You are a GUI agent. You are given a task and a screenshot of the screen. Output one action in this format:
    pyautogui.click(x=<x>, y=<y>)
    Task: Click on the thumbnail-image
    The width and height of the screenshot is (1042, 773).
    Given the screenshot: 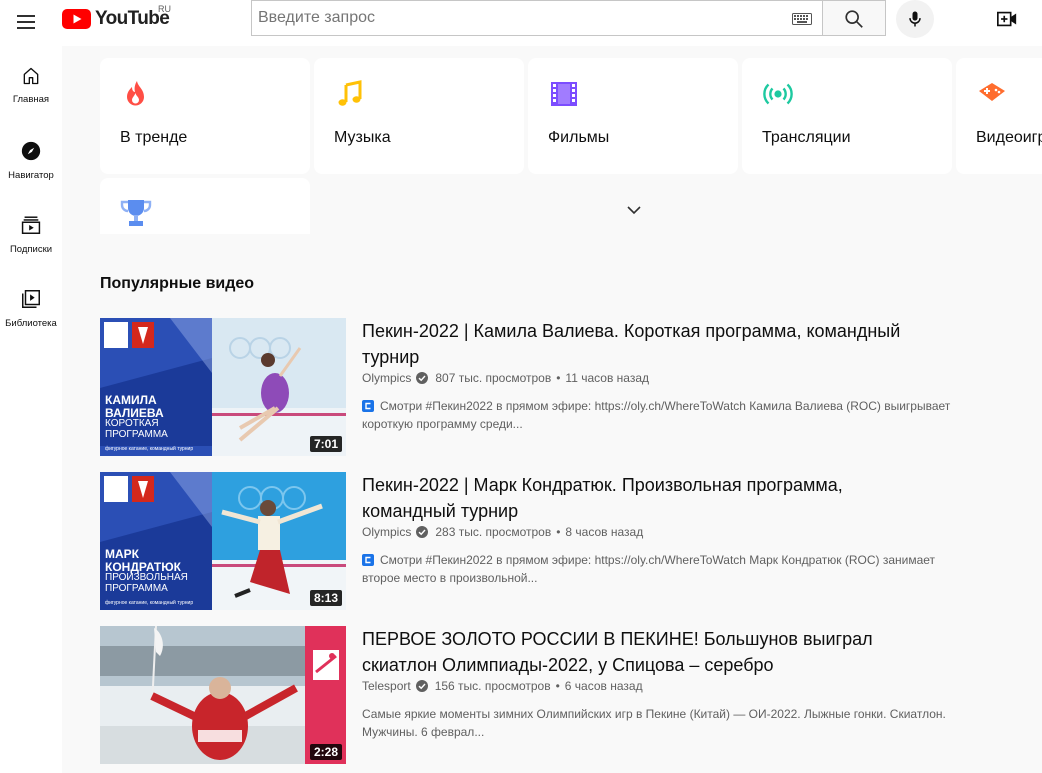 What is the action you would take?
    pyautogui.click(x=223, y=695)
    